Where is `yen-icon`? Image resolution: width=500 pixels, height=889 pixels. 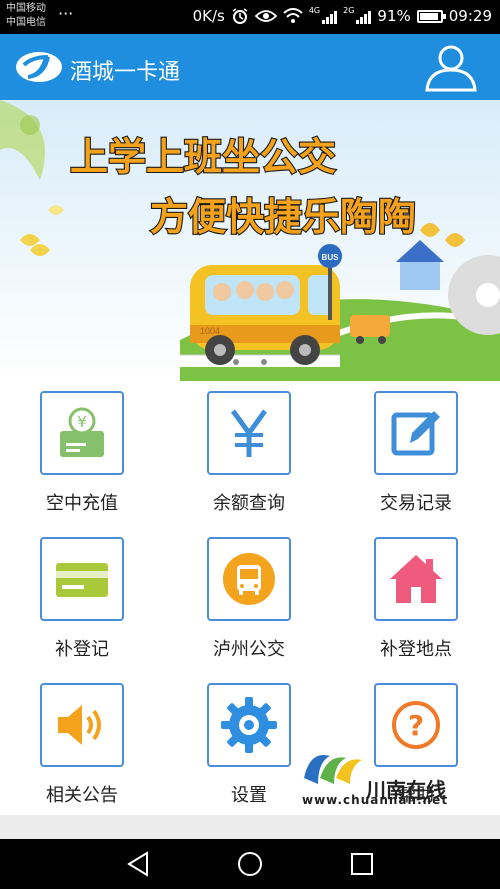 yen-icon is located at coordinates (249, 433).